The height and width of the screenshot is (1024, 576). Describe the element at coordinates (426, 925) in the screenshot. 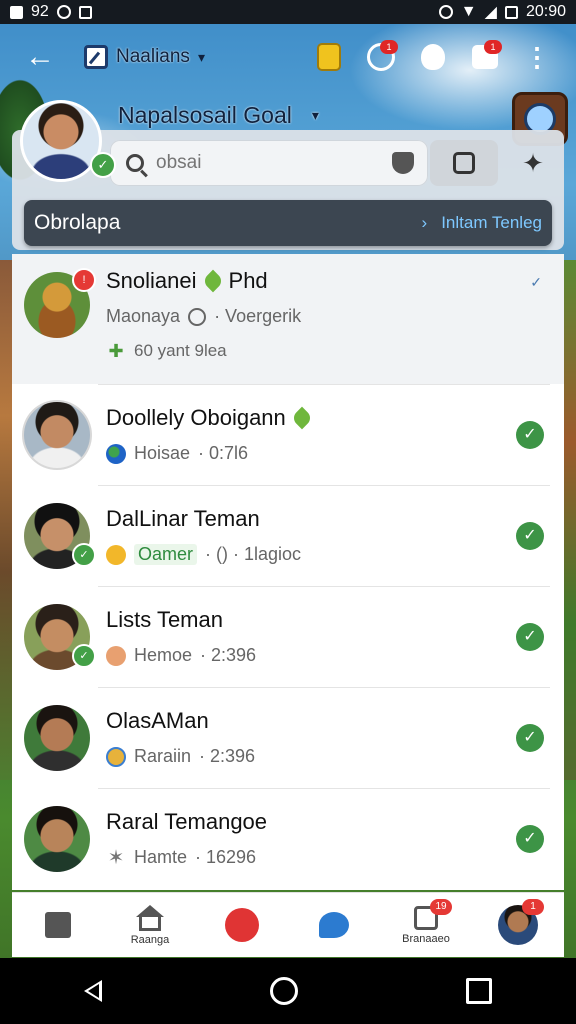

I see `nav-messages: Branaaeo 19` at that location.